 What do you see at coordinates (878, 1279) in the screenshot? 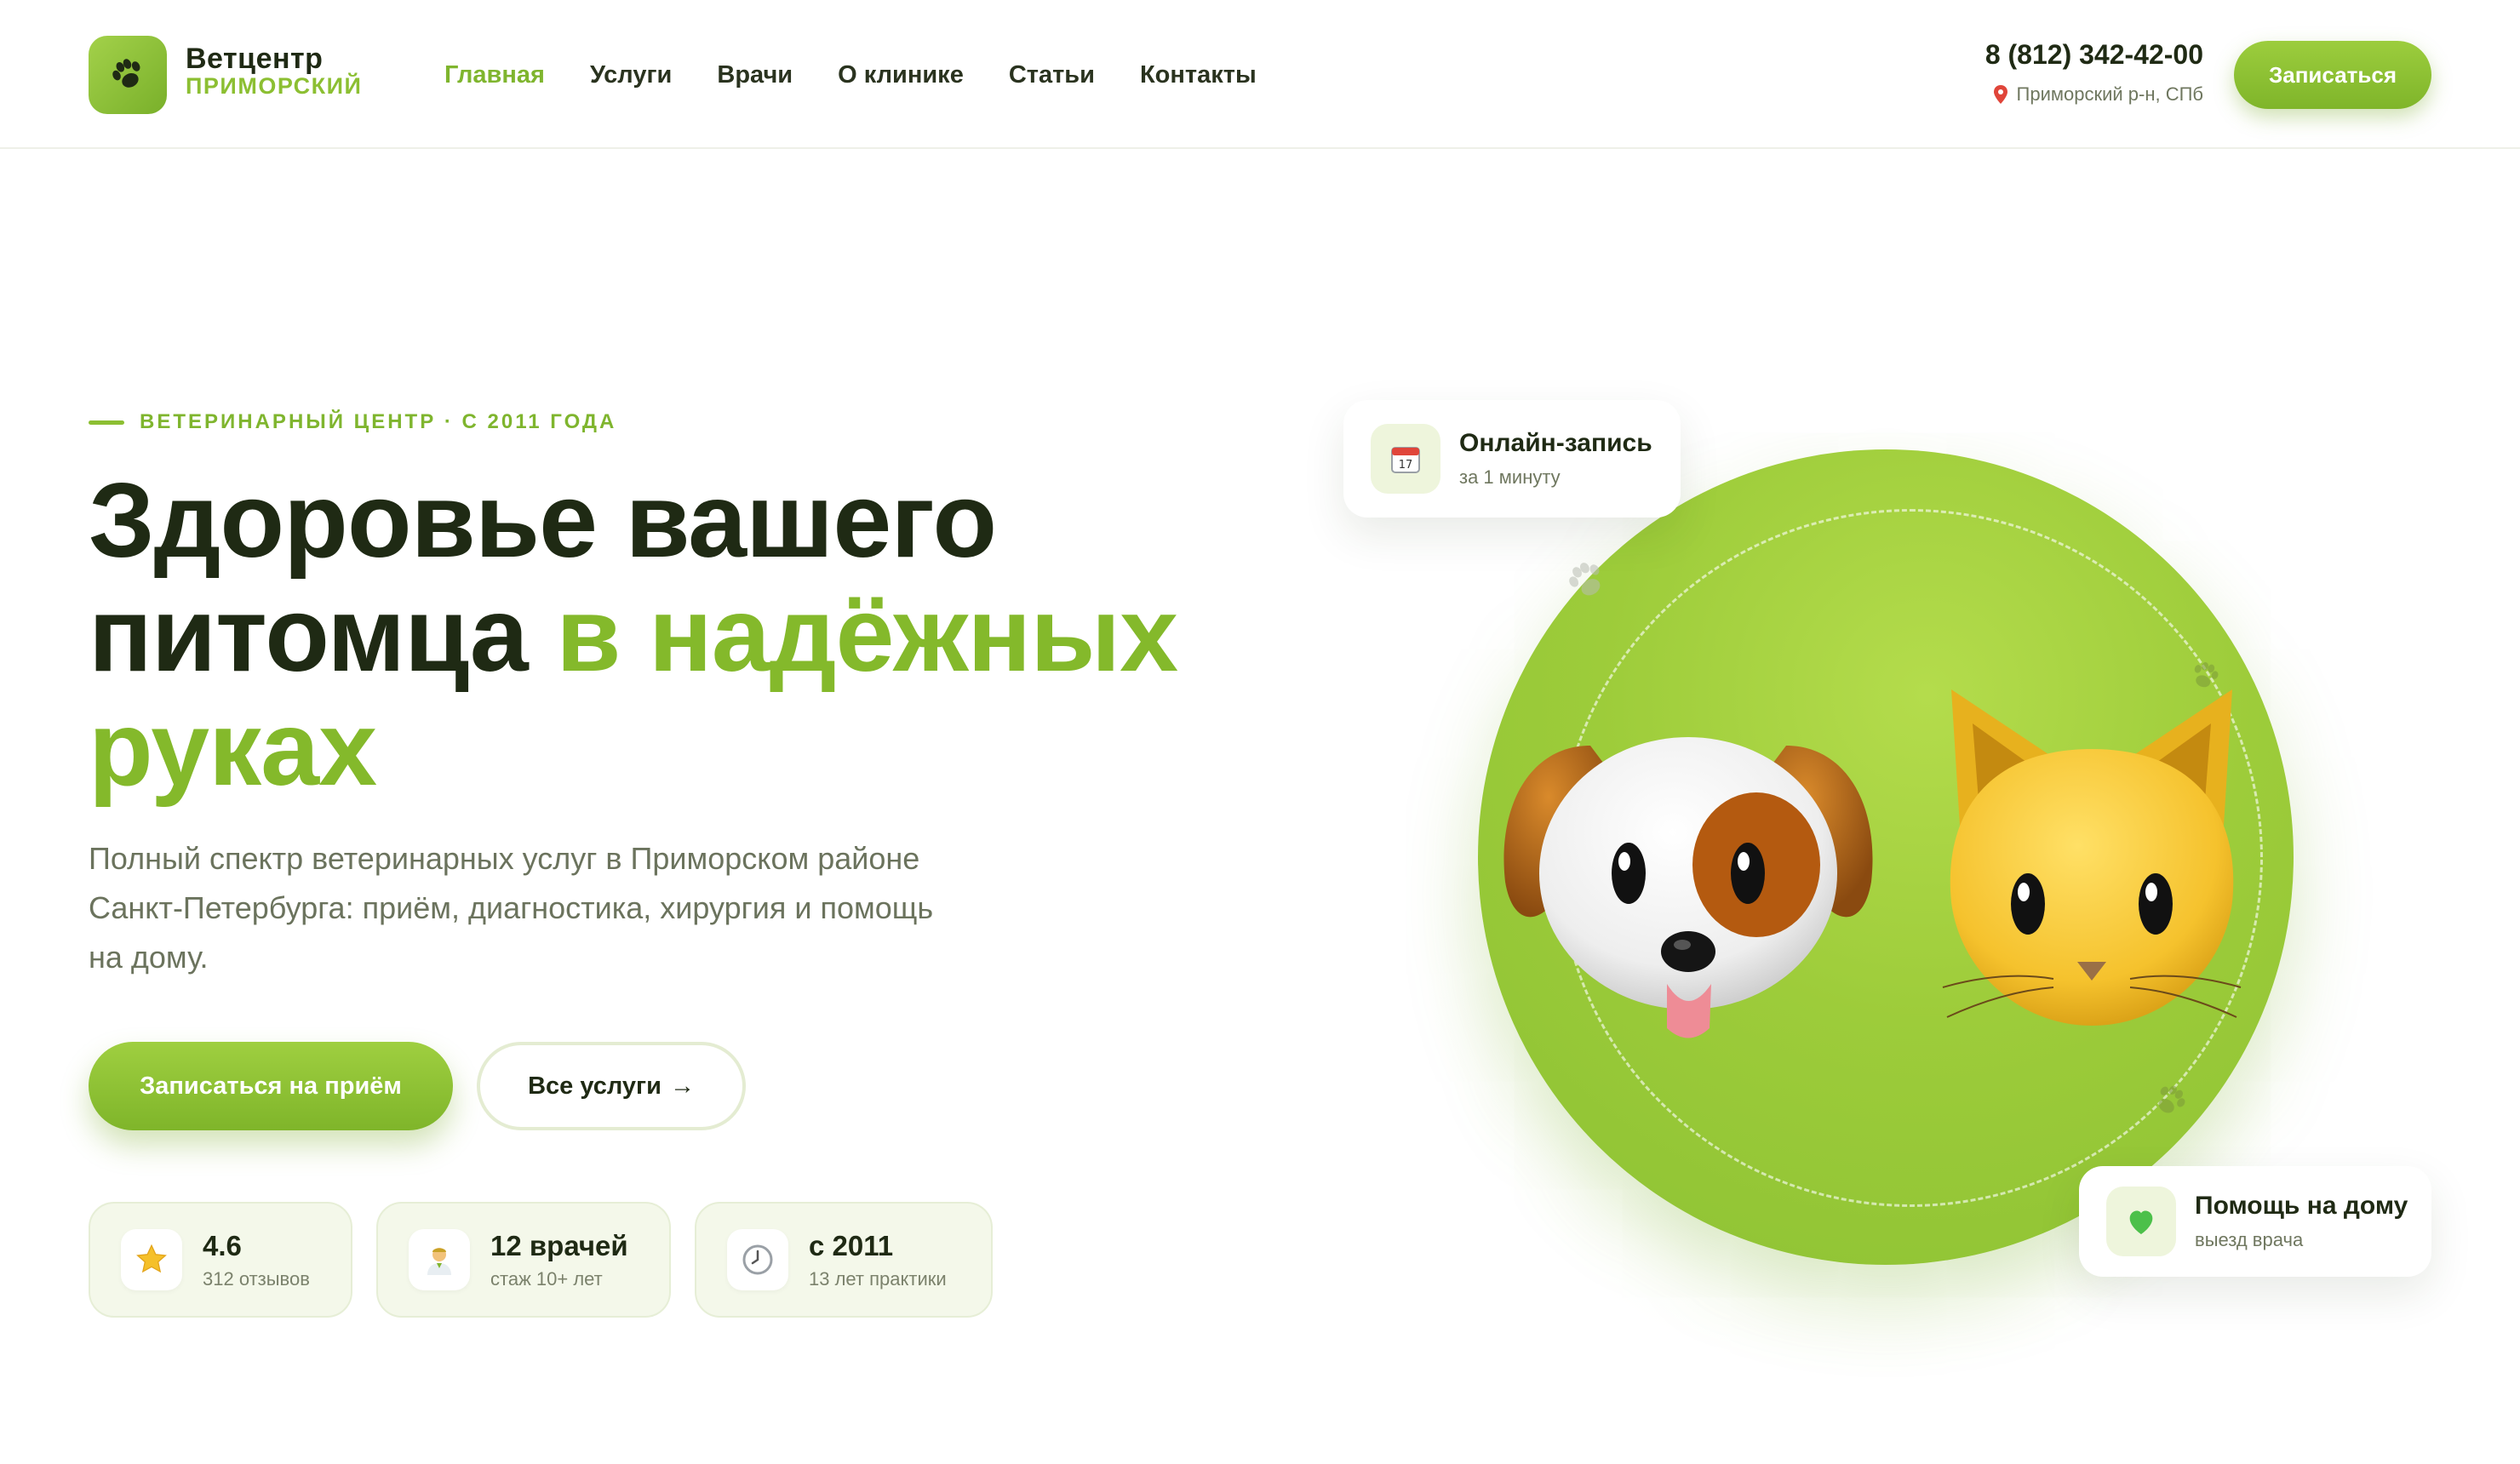
I see `stat-label: 13 лет практики` at bounding box center [878, 1279].